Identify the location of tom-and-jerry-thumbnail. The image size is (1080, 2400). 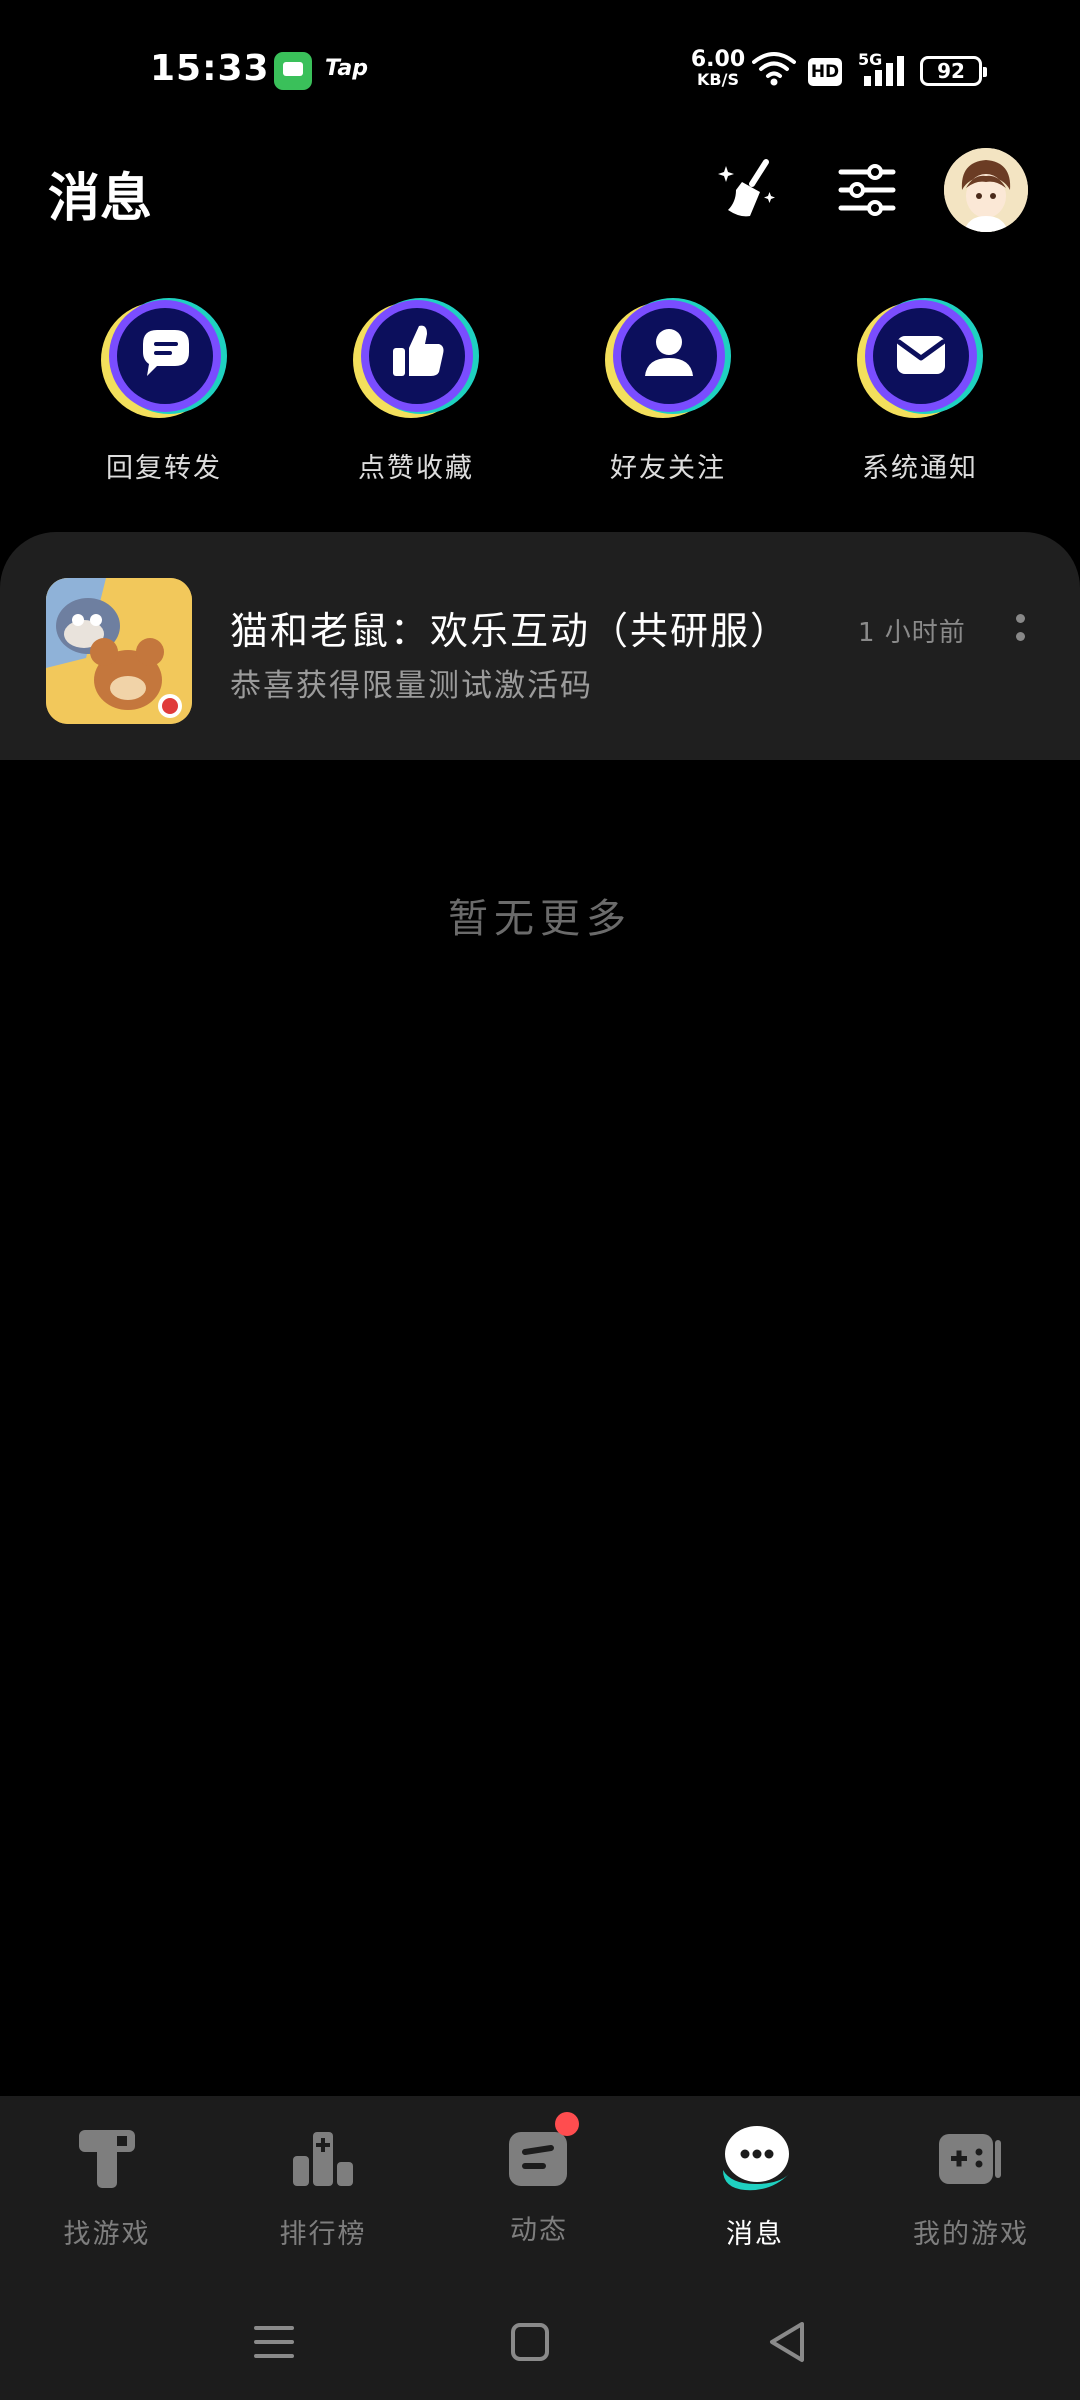
(119, 651).